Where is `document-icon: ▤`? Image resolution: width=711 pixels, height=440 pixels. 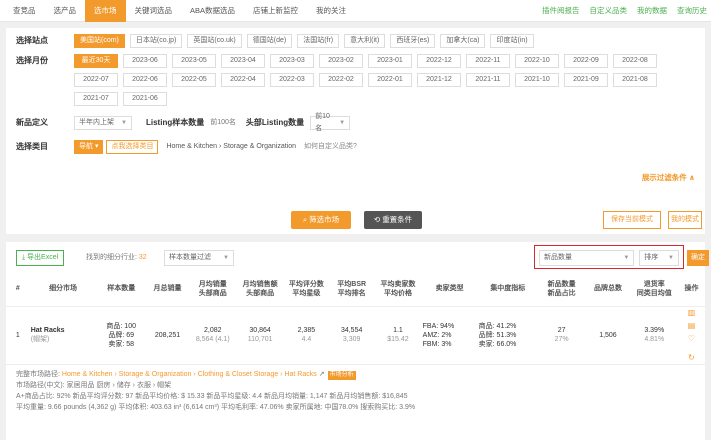 document-icon: ▤ is located at coordinates (692, 325).